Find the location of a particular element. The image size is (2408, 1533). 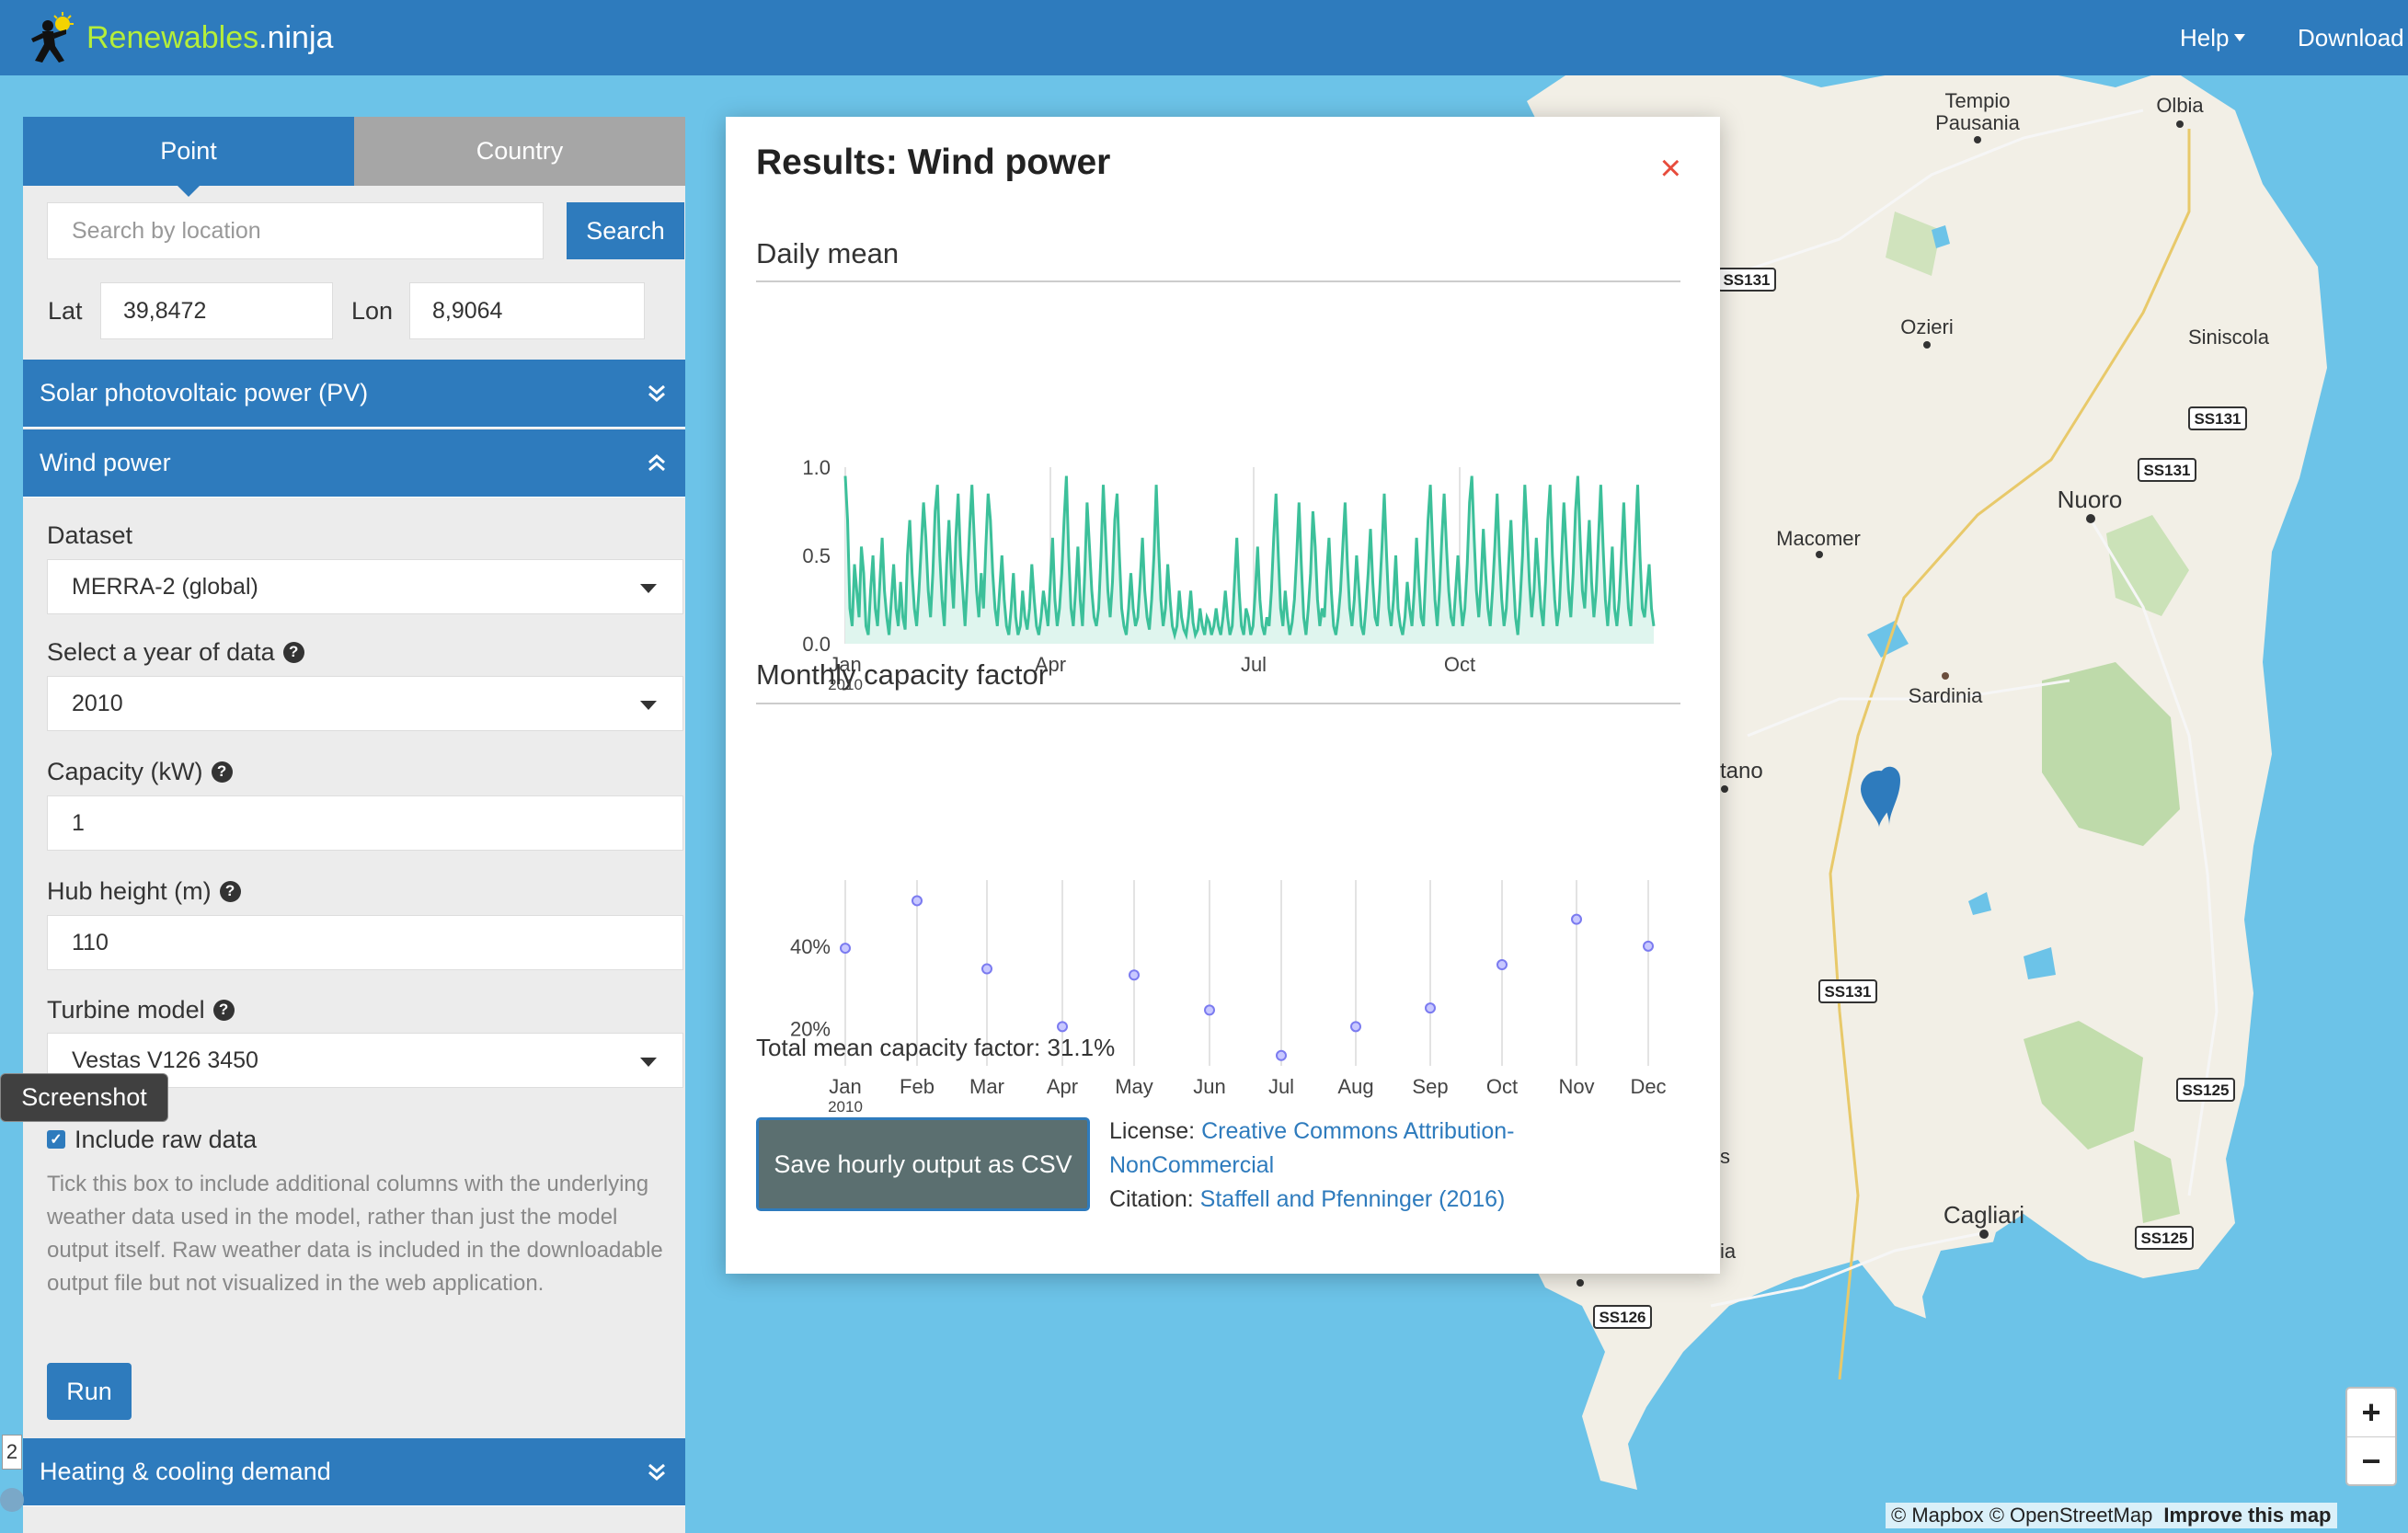

attribution-text: © Mapbox © OpenStreetMap is located at coordinates (2021, 1516).